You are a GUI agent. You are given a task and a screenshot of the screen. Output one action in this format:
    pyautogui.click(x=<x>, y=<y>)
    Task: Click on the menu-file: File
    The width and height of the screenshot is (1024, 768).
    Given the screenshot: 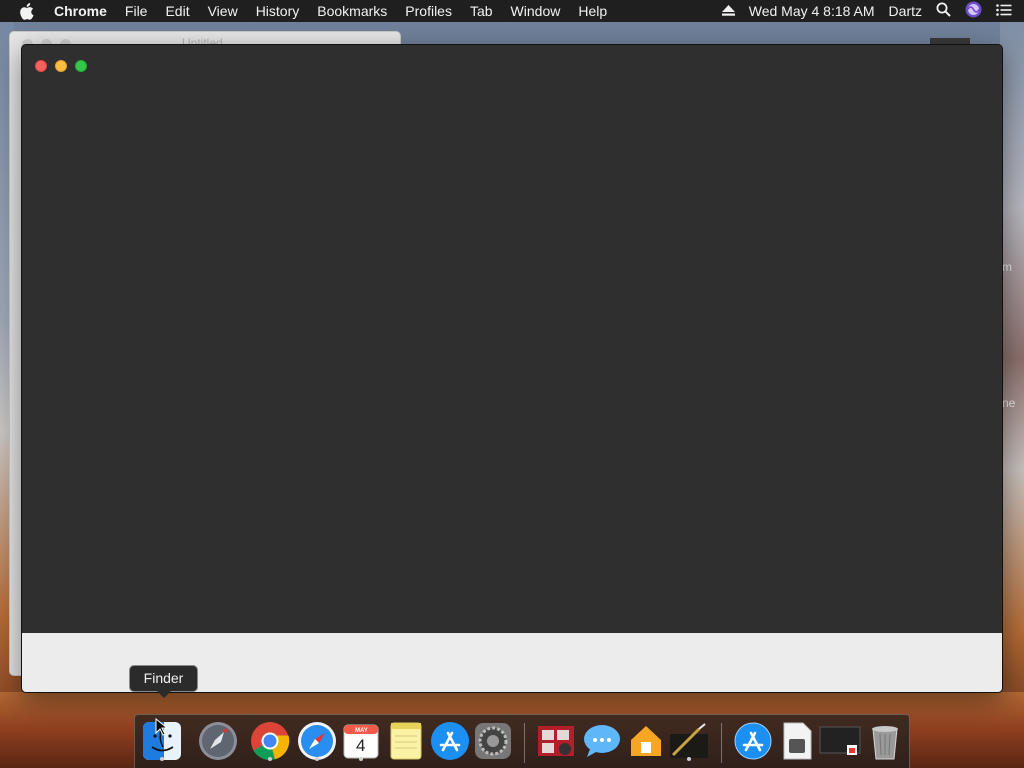 What is the action you would take?
    pyautogui.click(x=136, y=11)
    